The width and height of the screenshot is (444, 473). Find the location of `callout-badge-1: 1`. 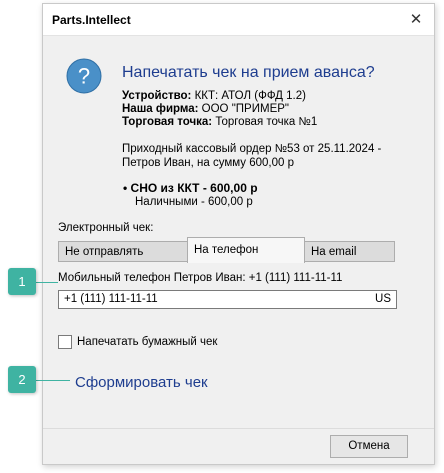

callout-badge-1: 1 is located at coordinates (22, 281).